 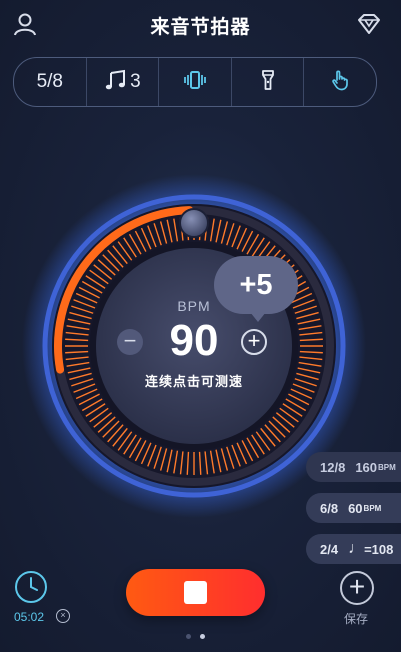 What do you see at coordinates (194, 340) in the screenshot?
I see `bpm-value: 90` at bounding box center [194, 340].